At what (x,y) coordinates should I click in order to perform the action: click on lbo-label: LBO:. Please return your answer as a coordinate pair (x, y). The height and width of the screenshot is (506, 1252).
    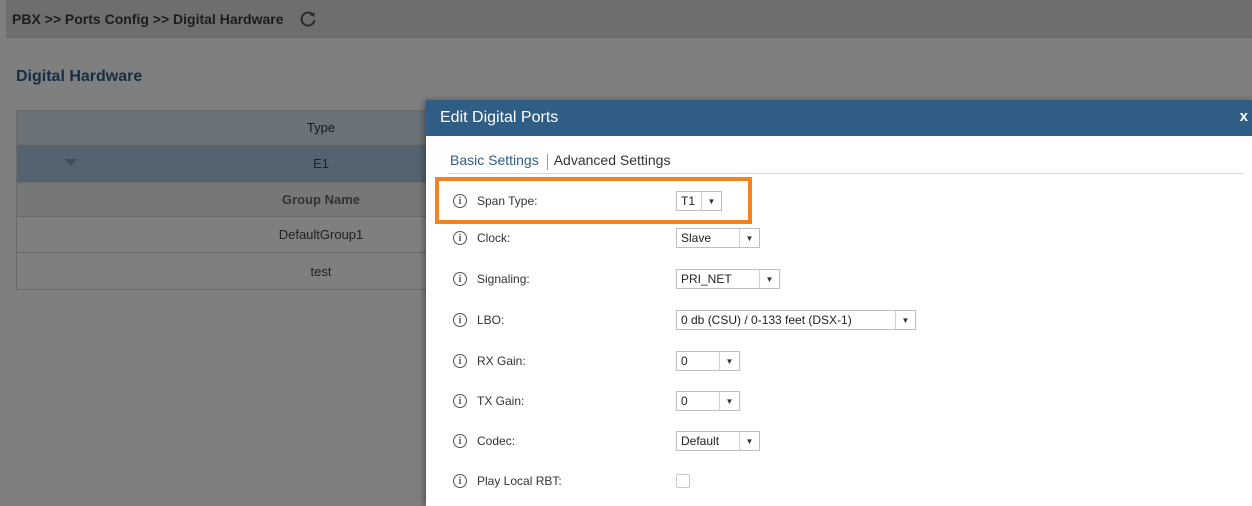
    Looking at the image, I should click on (491, 320).